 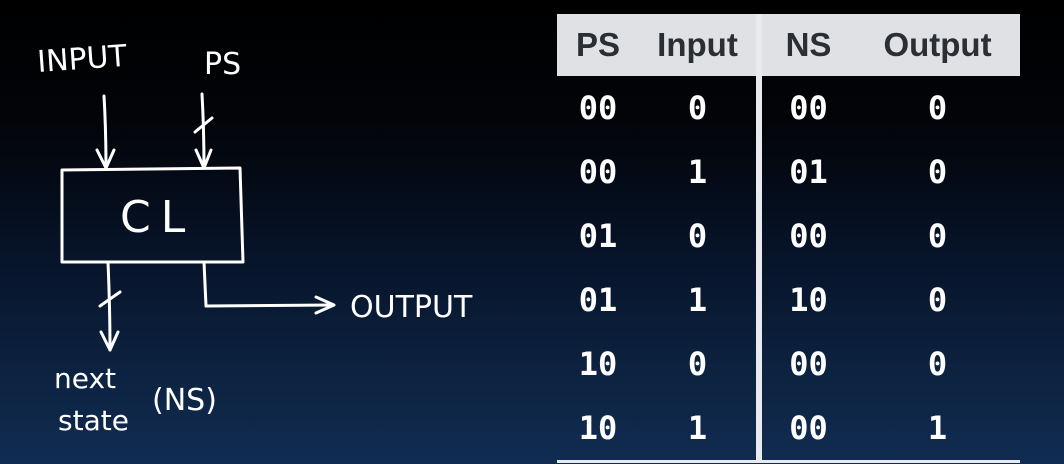 What do you see at coordinates (937, 45) in the screenshot?
I see `header-output: Output` at bounding box center [937, 45].